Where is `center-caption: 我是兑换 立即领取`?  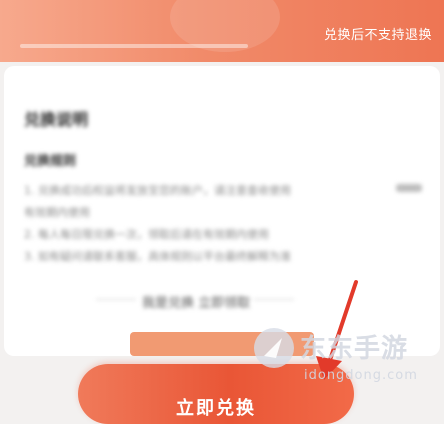
center-caption: 我是兑换 立即领取 is located at coordinates (196, 303).